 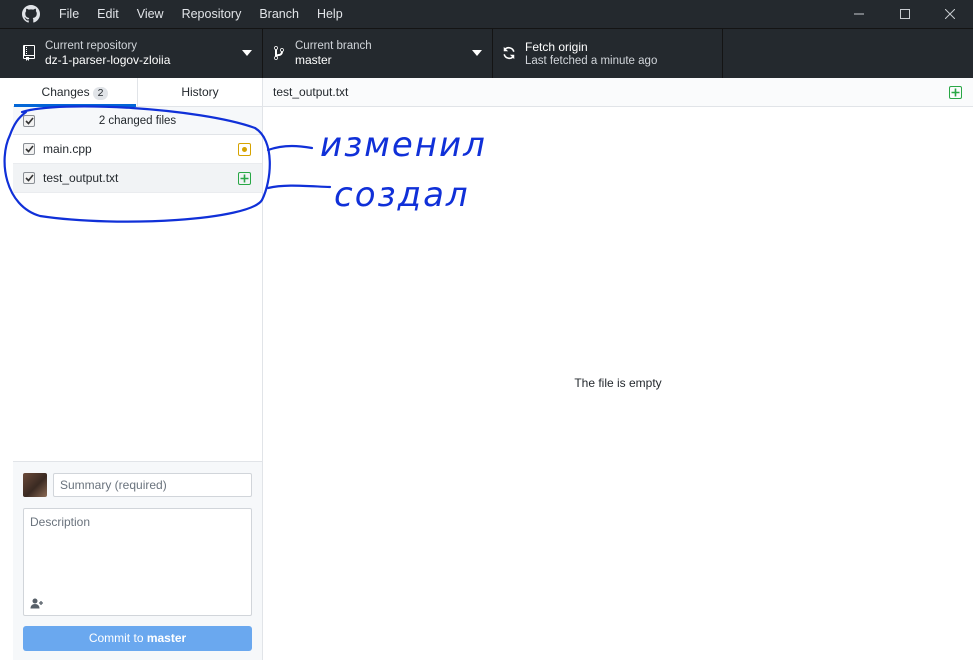 What do you see at coordinates (35, 485) in the screenshot?
I see `avatar` at bounding box center [35, 485].